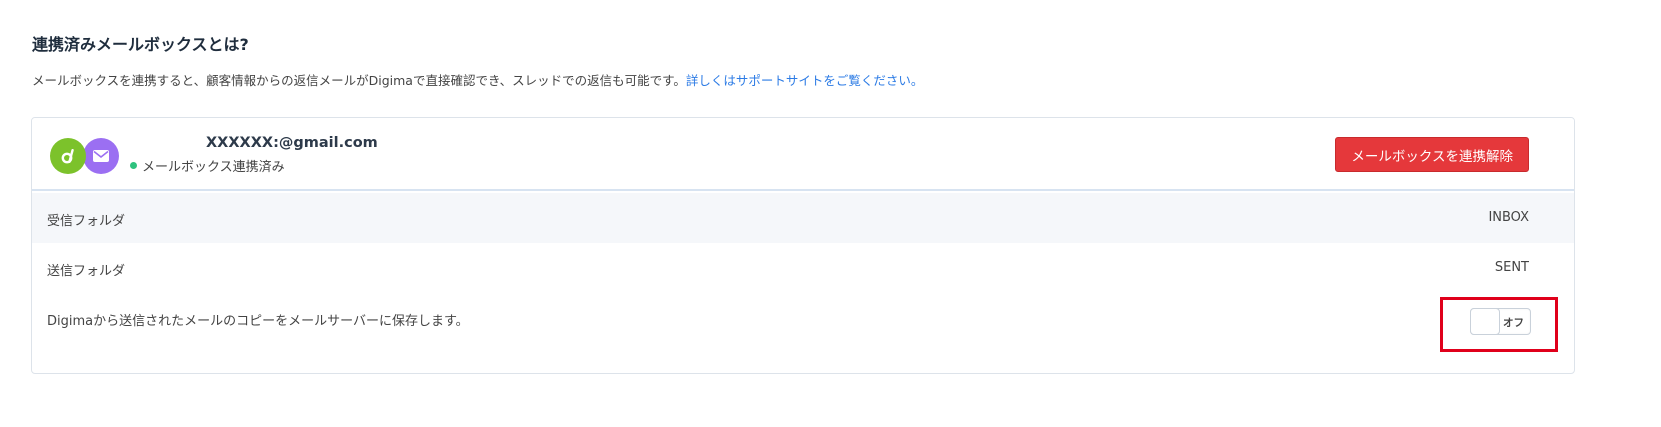 This screenshot has width=1661, height=427. Describe the element at coordinates (803, 268) in the screenshot. I see `sent-folder-row: 送信フォルダ SENT` at that location.